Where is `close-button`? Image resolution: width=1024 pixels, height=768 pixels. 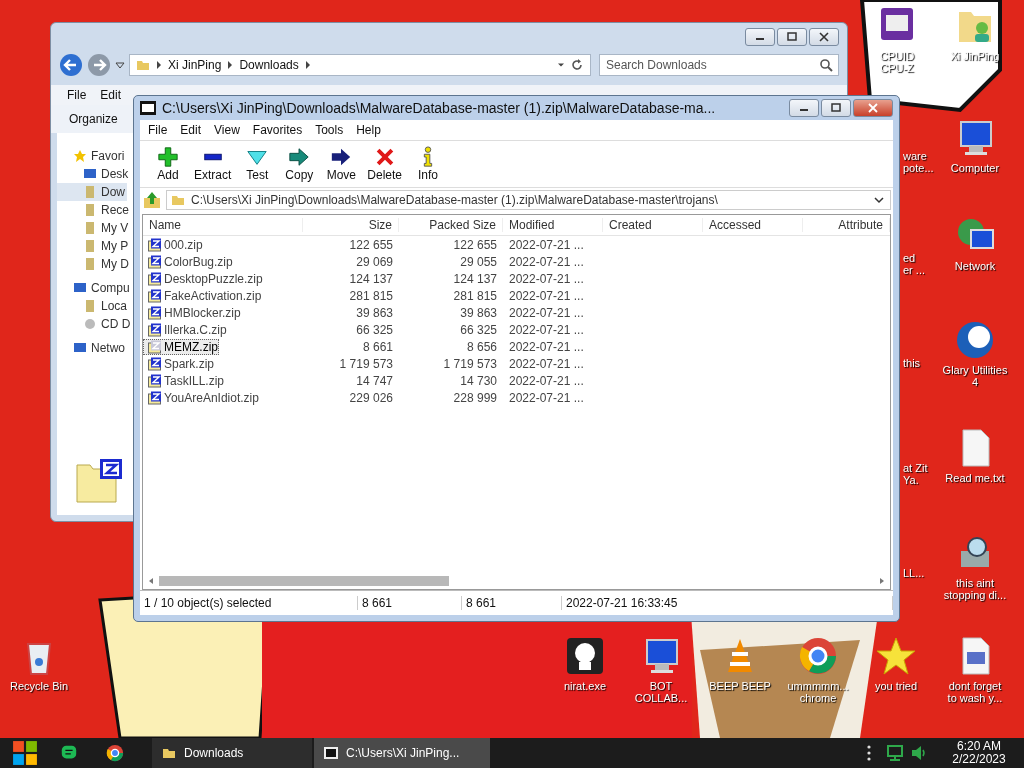 close-button is located at coordinates (824, 37).